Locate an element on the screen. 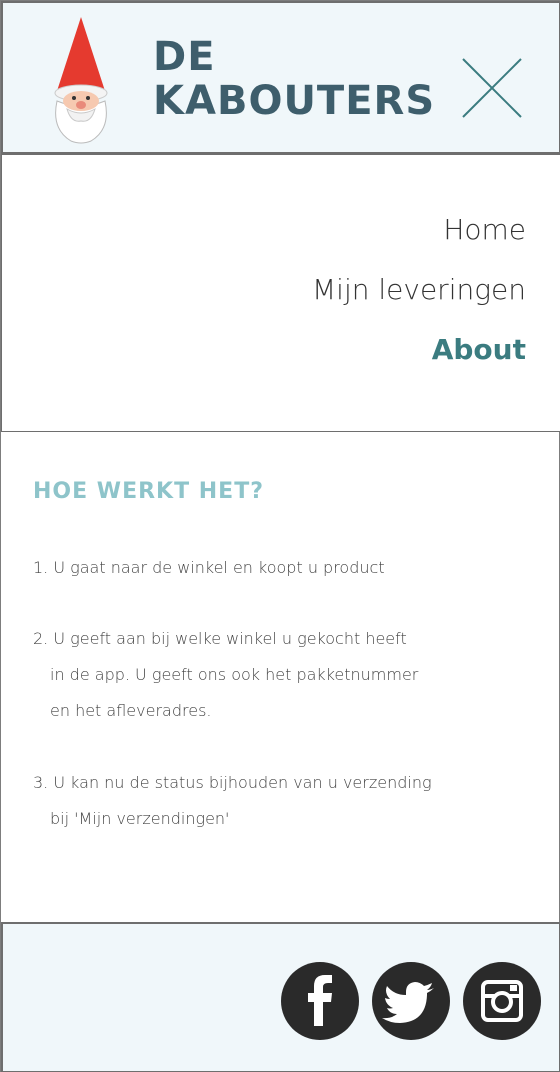 The height and width of the screenshot is (1072, 560). section-title: HOE WERKT HET? is located at coordinates (148, 491).